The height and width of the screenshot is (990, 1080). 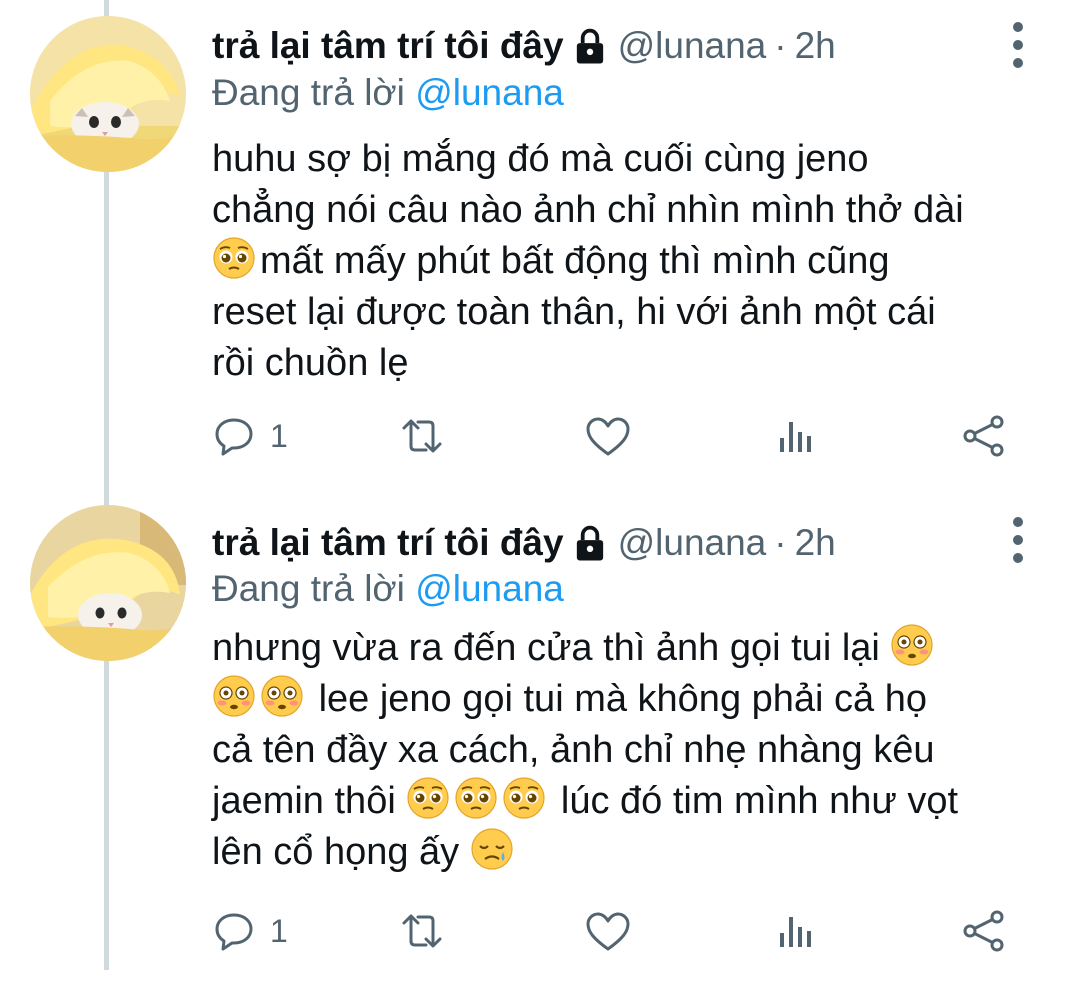 What do you see at coordinates (622, 699) in the screenshot?
I see `text-segment: lee jeno gọi tui mà không phải cả họ` at bounding box center [622, 699].